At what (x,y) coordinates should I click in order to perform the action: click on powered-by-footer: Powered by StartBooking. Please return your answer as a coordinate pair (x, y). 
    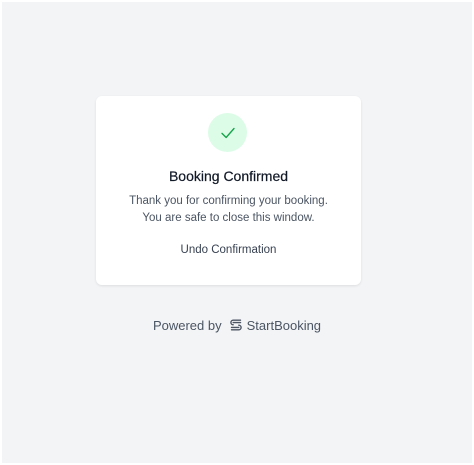
    Looking at the image, I should click on (237, 325).